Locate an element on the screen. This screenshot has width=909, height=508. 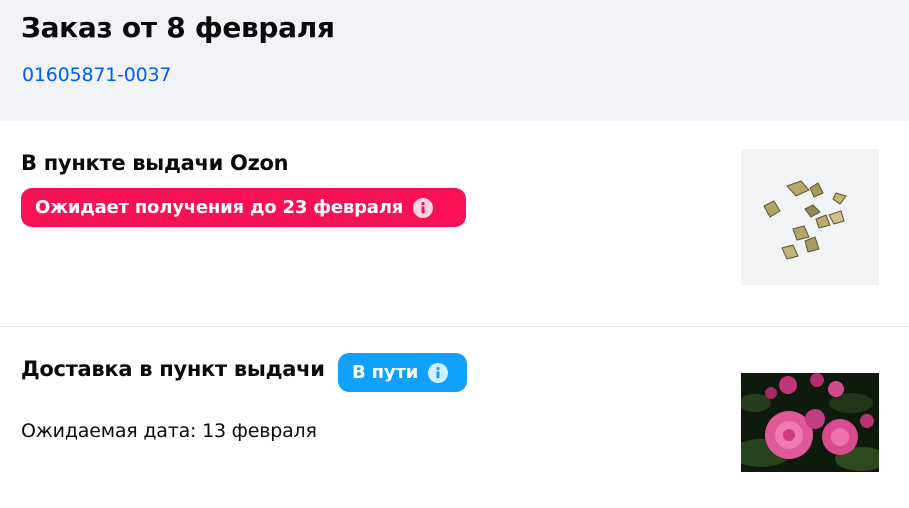
shipment-2-title: Доставка в пункт выдачи is located at coordinates (173, 369).